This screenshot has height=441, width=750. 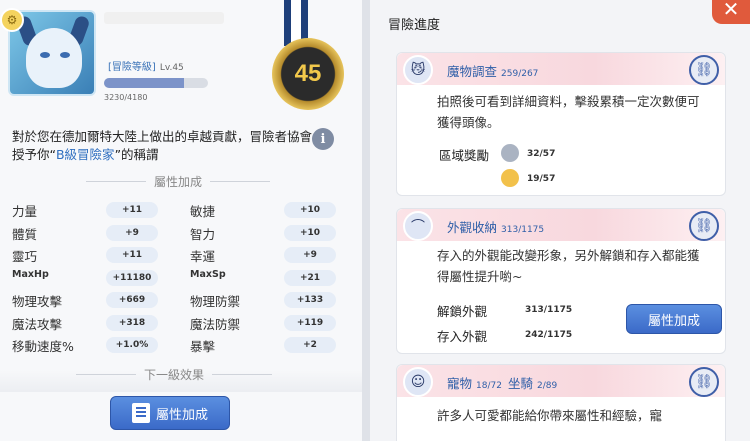 I want to click on attribute-value: +119, so click(x=310, y=322).